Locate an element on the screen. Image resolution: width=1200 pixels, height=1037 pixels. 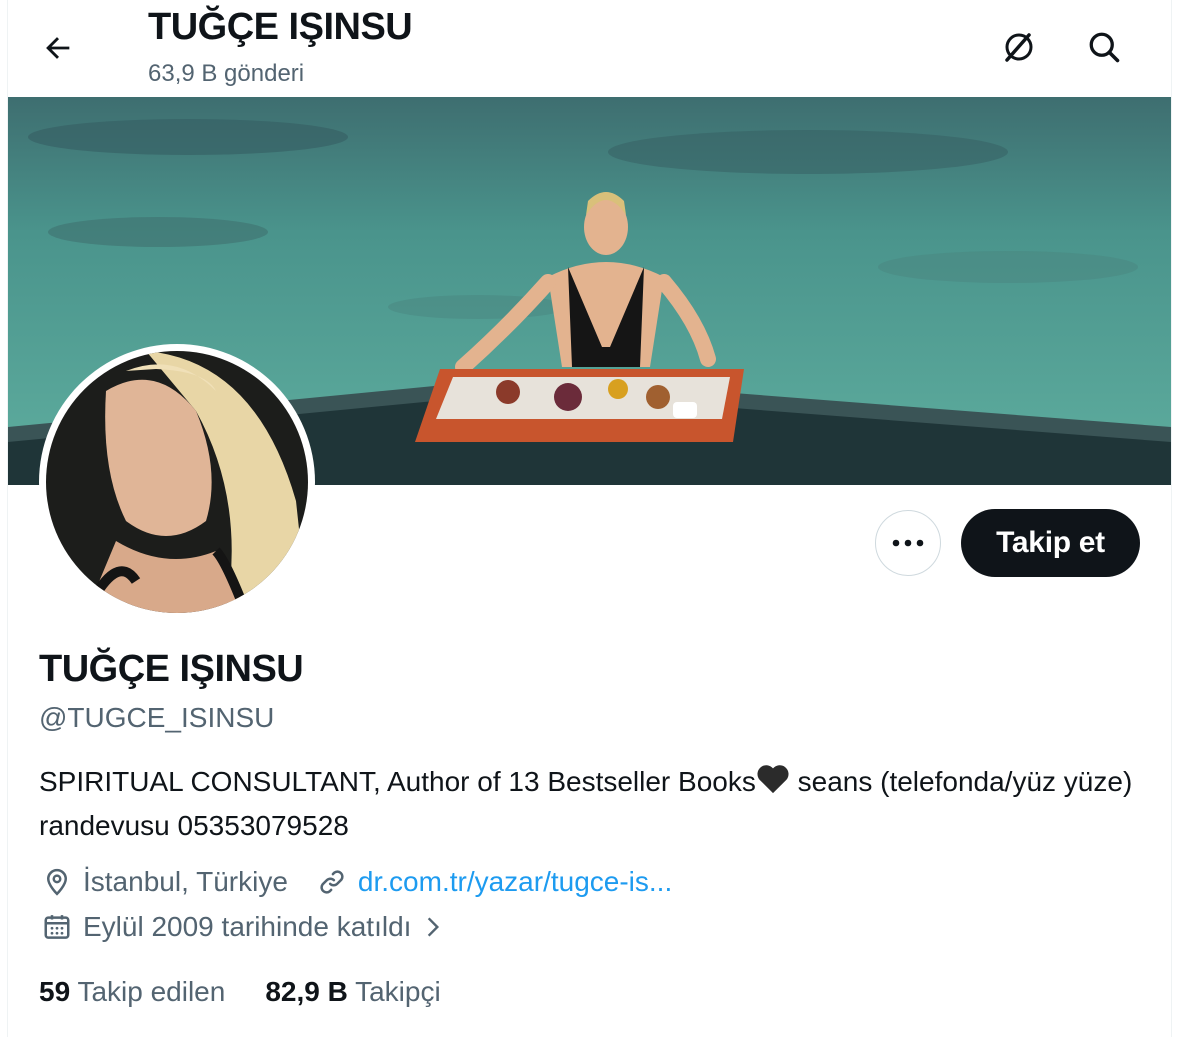
post-count: 63,9 B gönderi is located at coordinates (226, 73).